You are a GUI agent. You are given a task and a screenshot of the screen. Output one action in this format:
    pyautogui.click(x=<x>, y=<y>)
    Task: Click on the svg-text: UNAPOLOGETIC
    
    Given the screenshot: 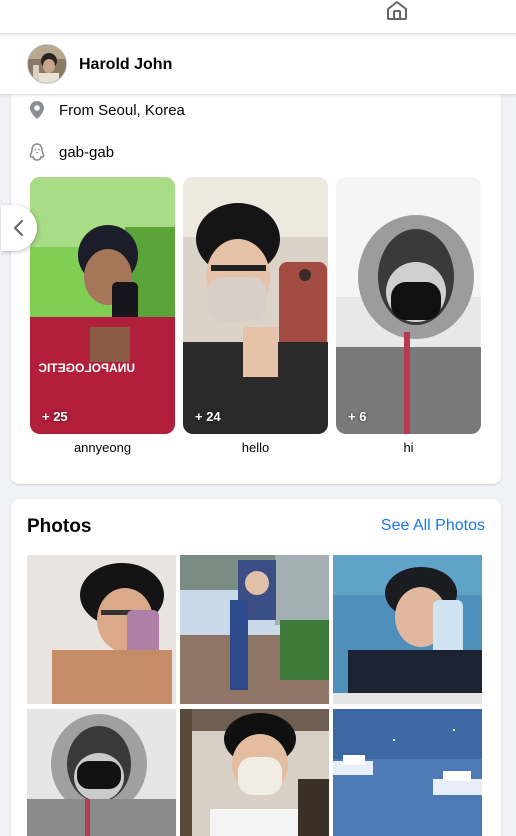 What is the action you would take?
    pyautogui.click(x=86, y=368)
    